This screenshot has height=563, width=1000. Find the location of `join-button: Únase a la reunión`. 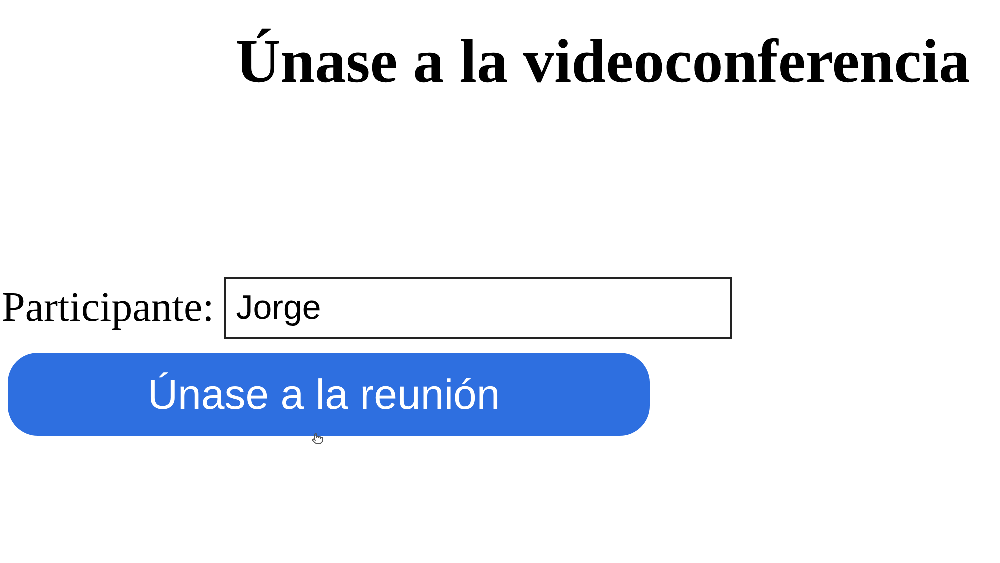

join-button: Únase a la reunión is located at coordinates (329, 394).